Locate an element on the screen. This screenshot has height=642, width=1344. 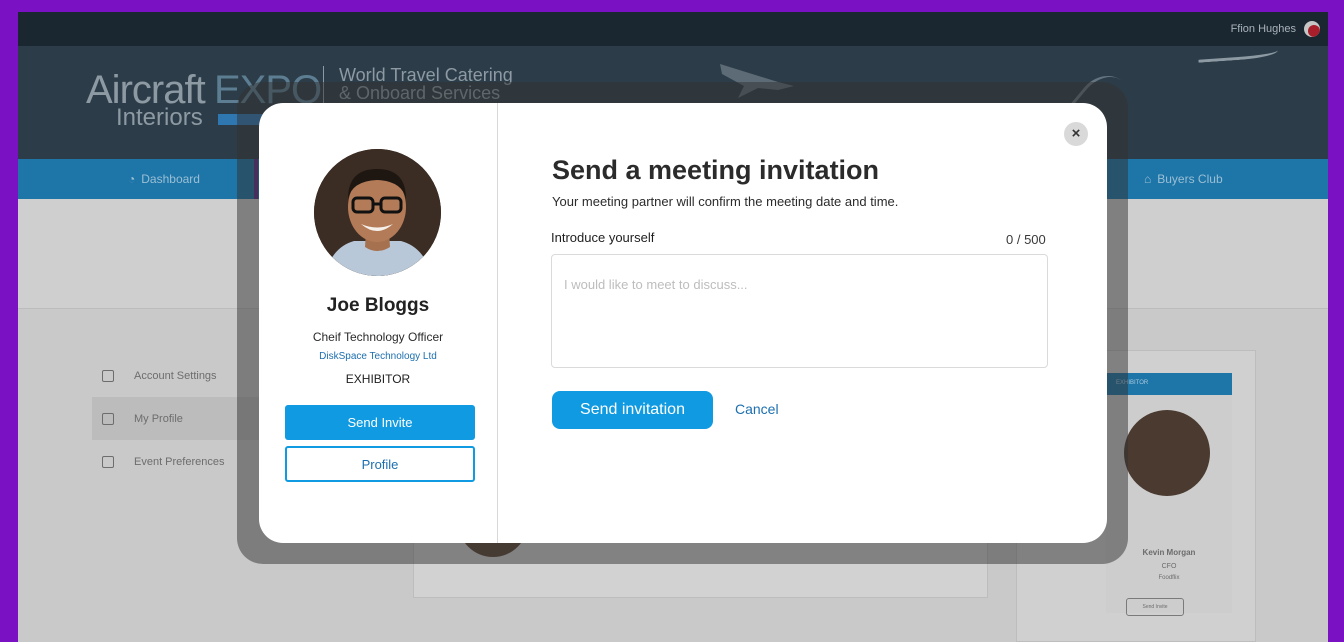
user-name: Ffion Hughes is located at coordinates (1263, 29).